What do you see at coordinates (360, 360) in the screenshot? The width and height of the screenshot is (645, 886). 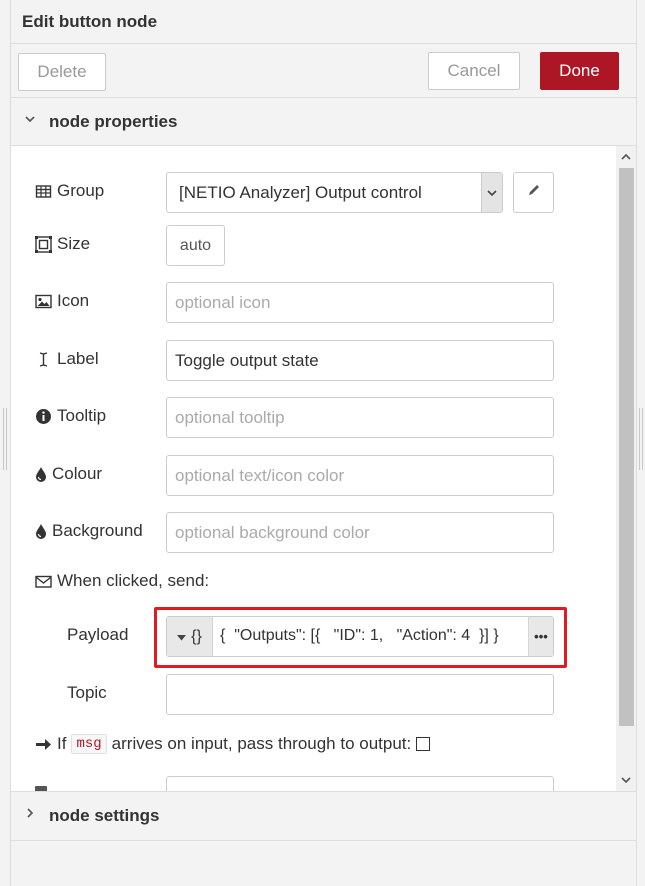 I see `label-input` at bounding box center [360, 360].